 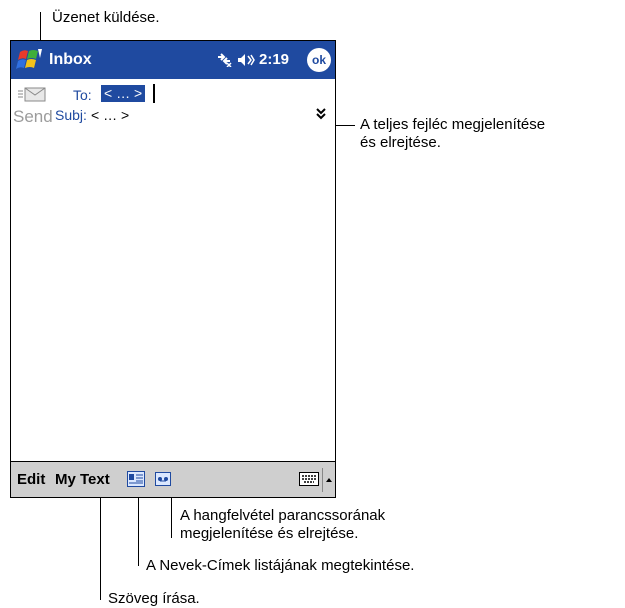 What do you see at coordinates (154, 93) in the screenshot?
I see `text-caret` at bounding box center [154, 93].